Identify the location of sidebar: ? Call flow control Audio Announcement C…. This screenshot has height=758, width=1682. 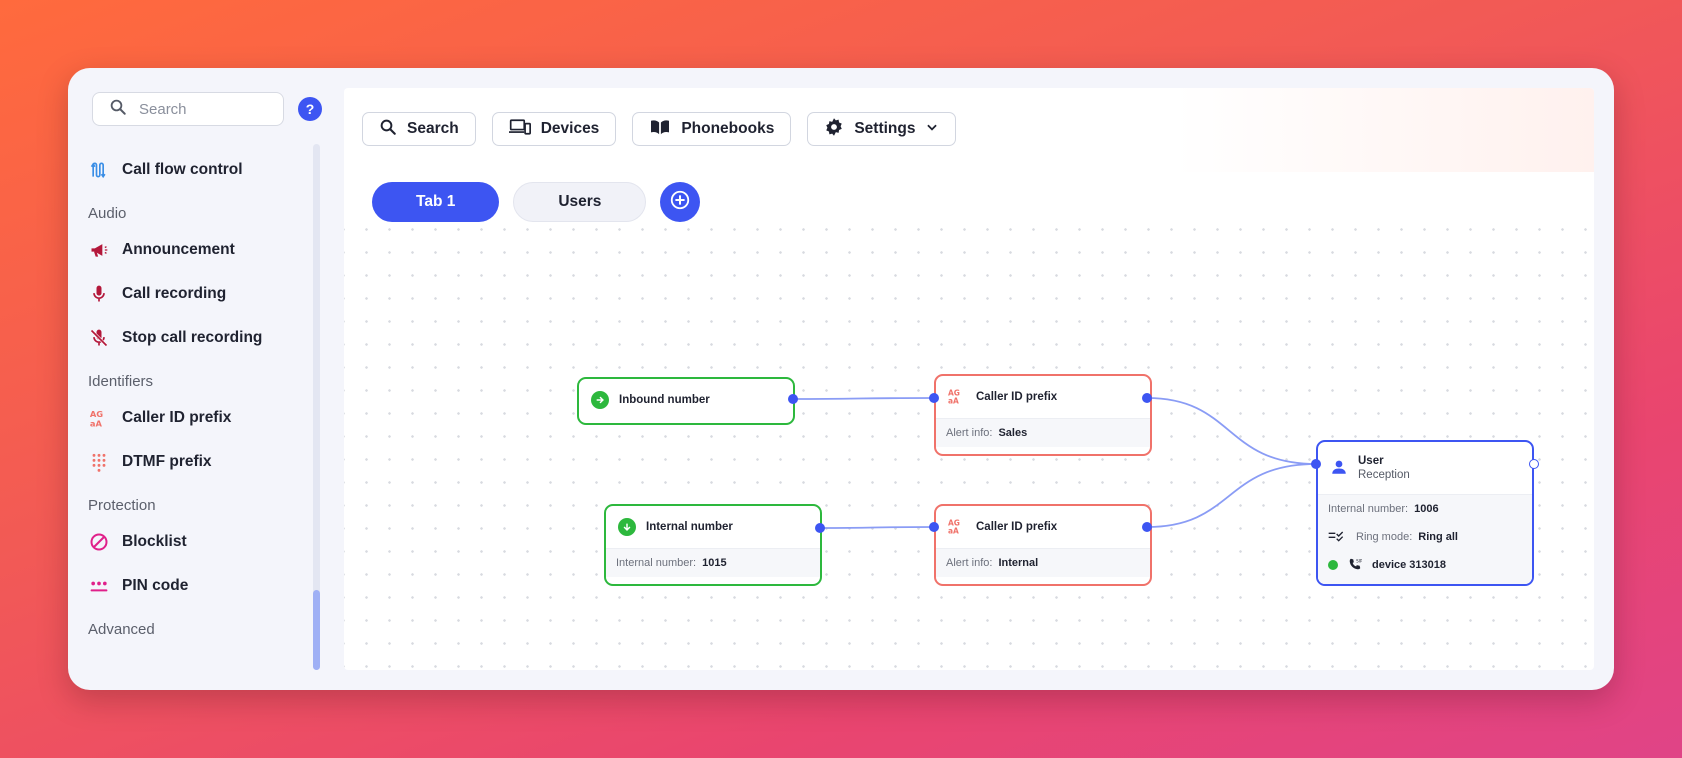
(198, 379).